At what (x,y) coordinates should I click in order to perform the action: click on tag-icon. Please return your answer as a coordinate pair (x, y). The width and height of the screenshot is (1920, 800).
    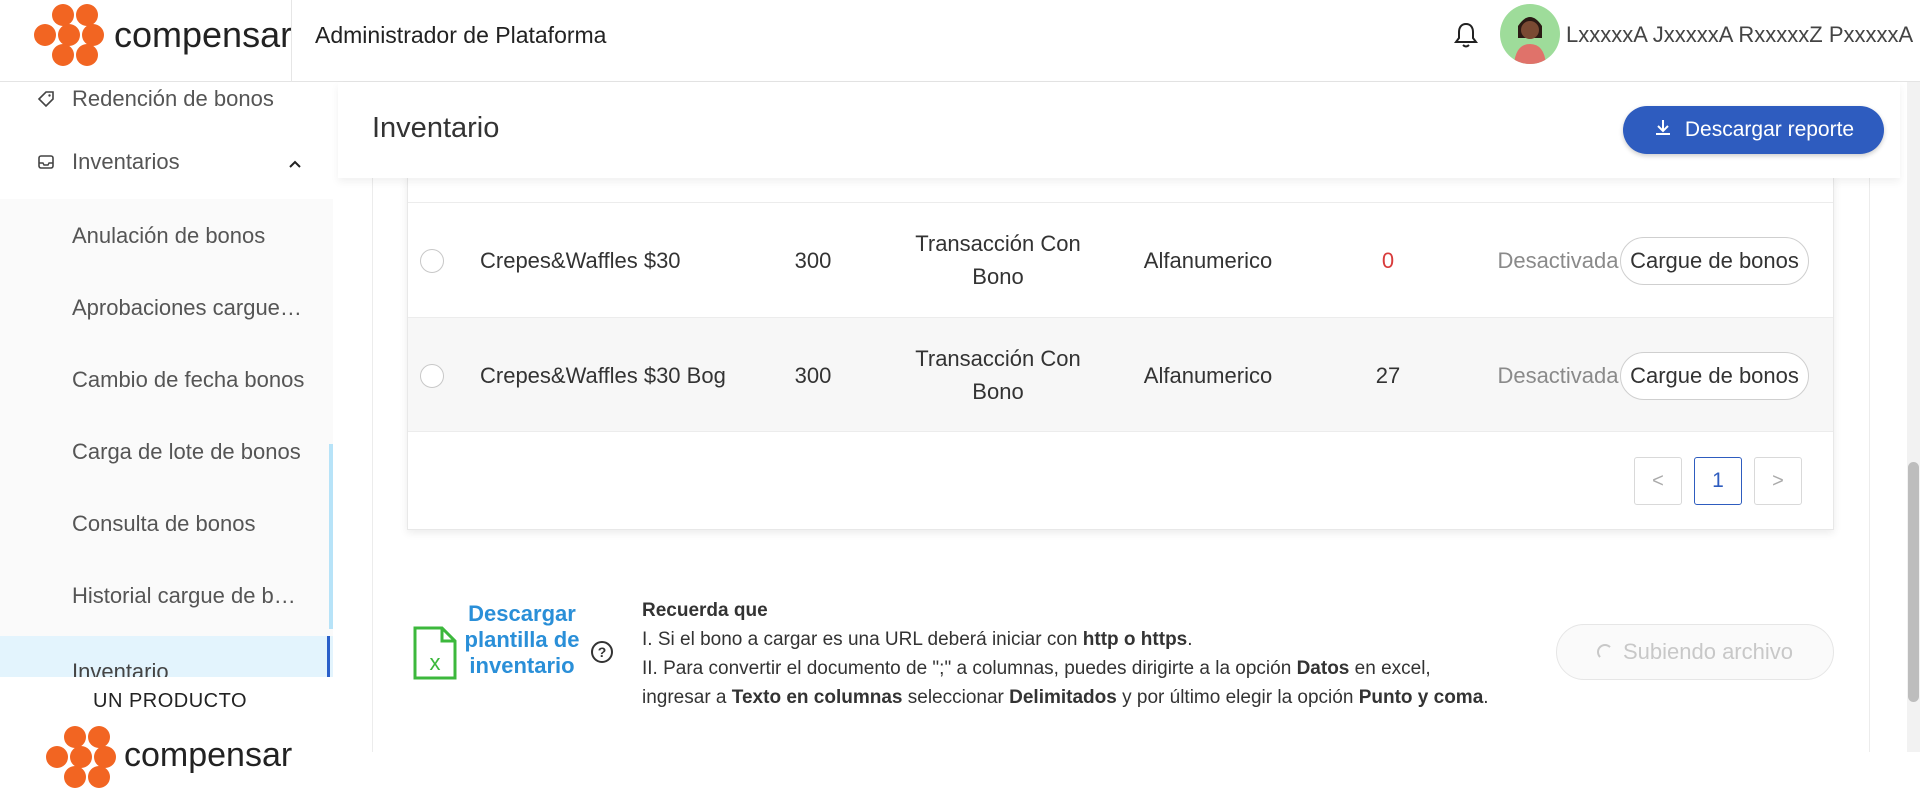
    Looking at the image, I should click on (46, 99).